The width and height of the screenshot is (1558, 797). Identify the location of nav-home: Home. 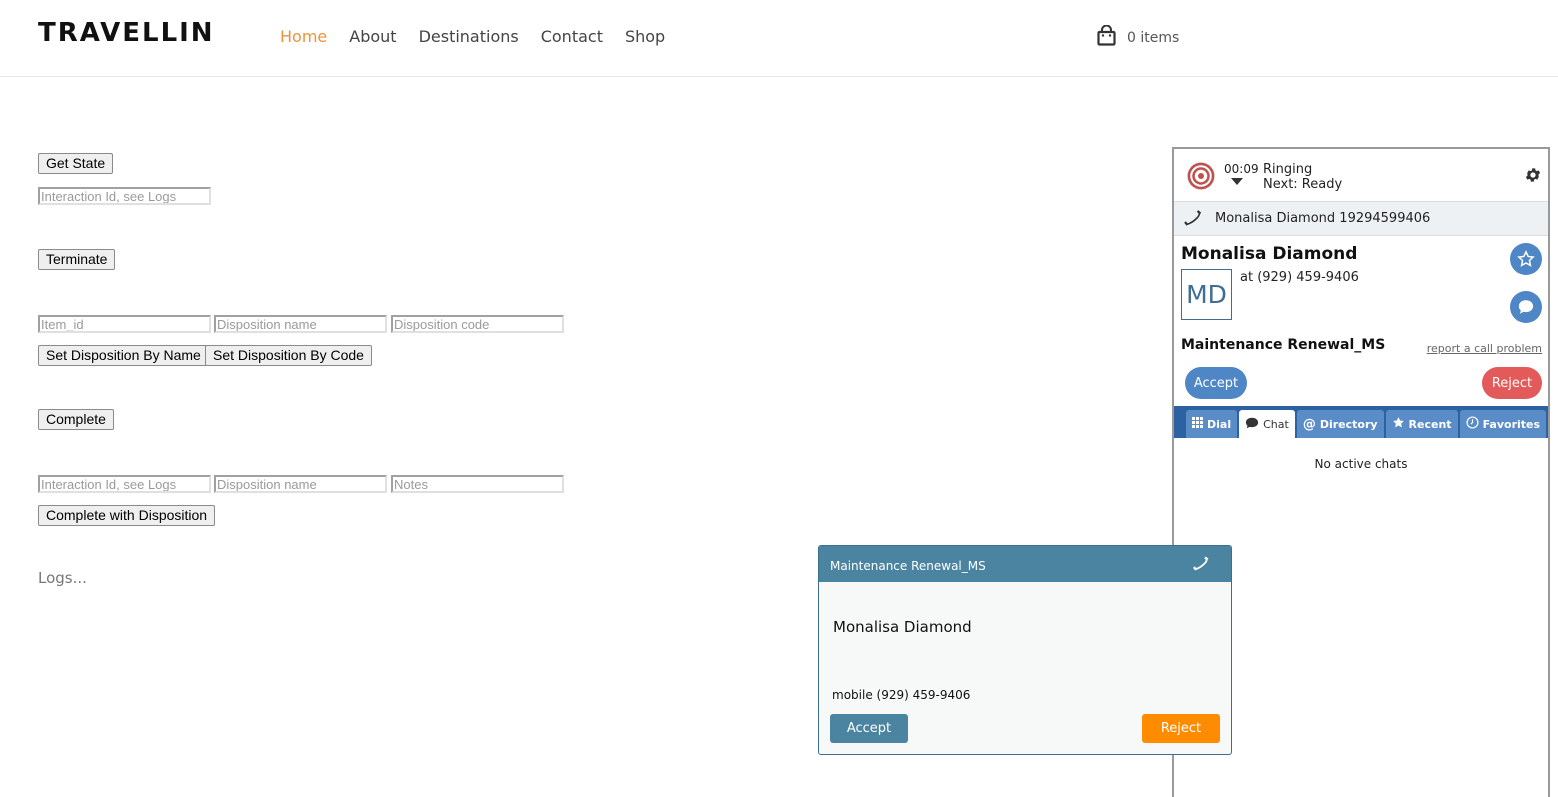
(303, 36).